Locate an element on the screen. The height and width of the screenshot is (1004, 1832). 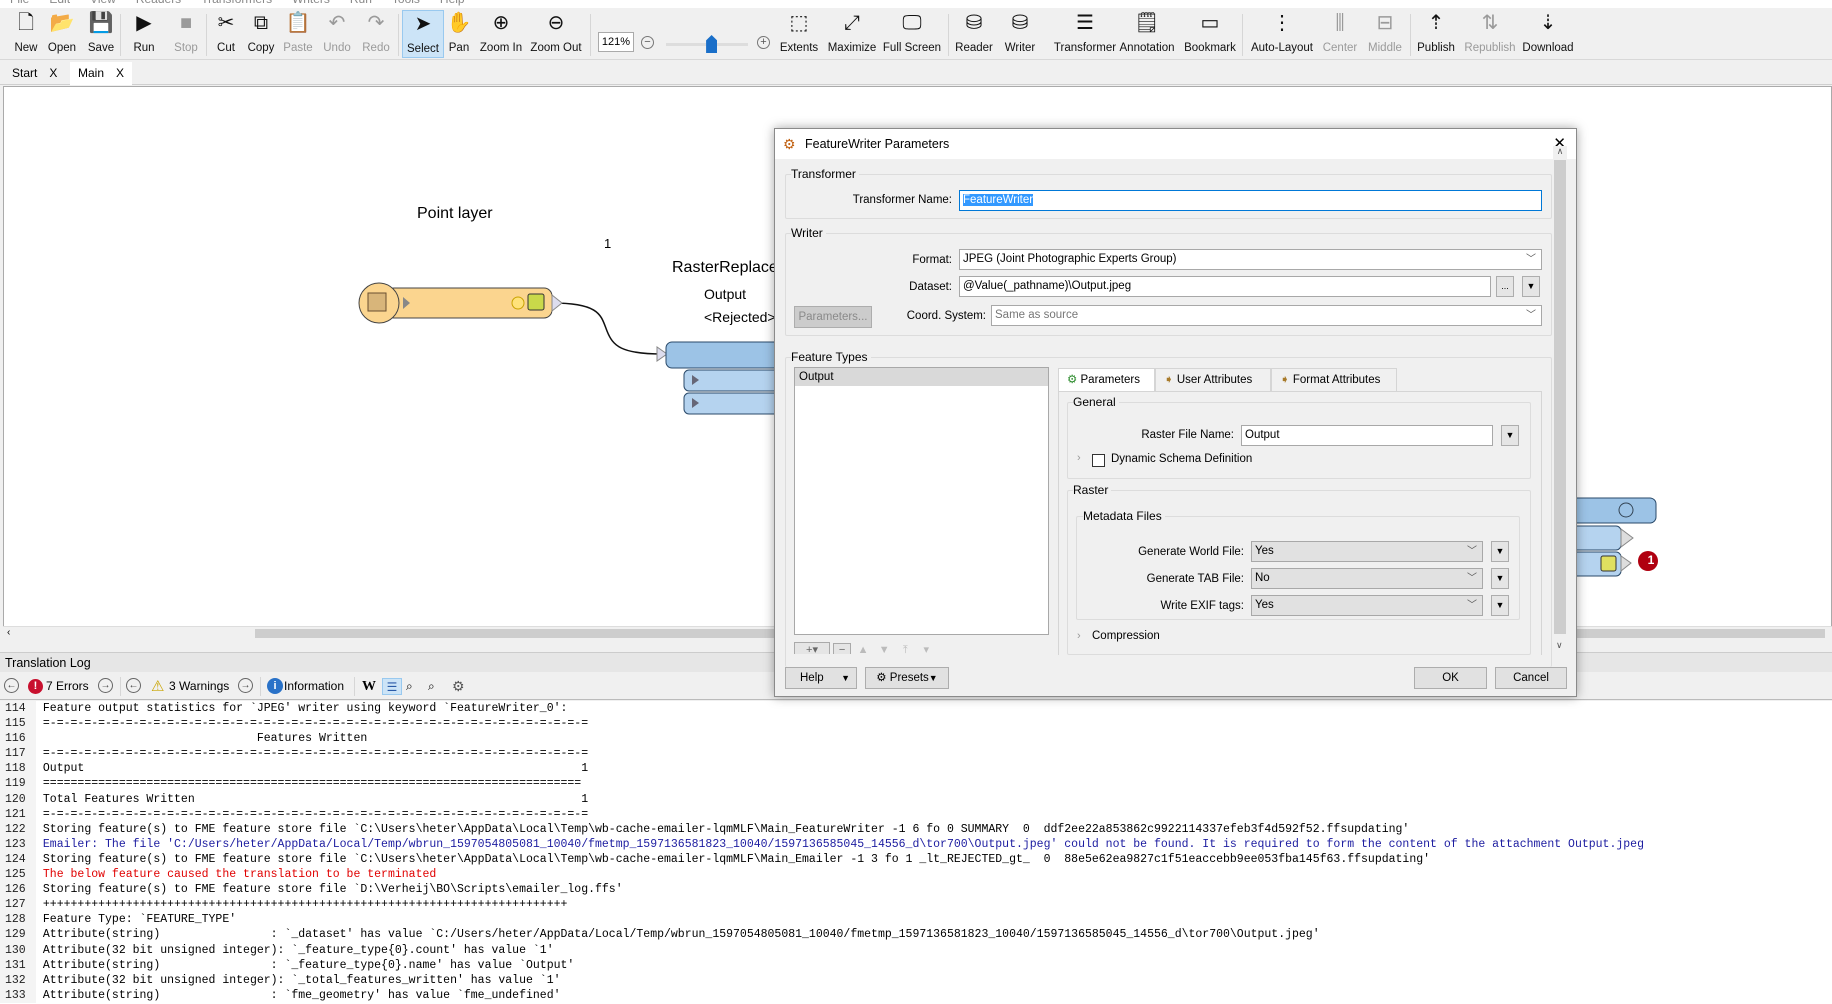
dataset-input: @Value(_pathname)\Output.jpeg is located at coordinates (1225, 286).